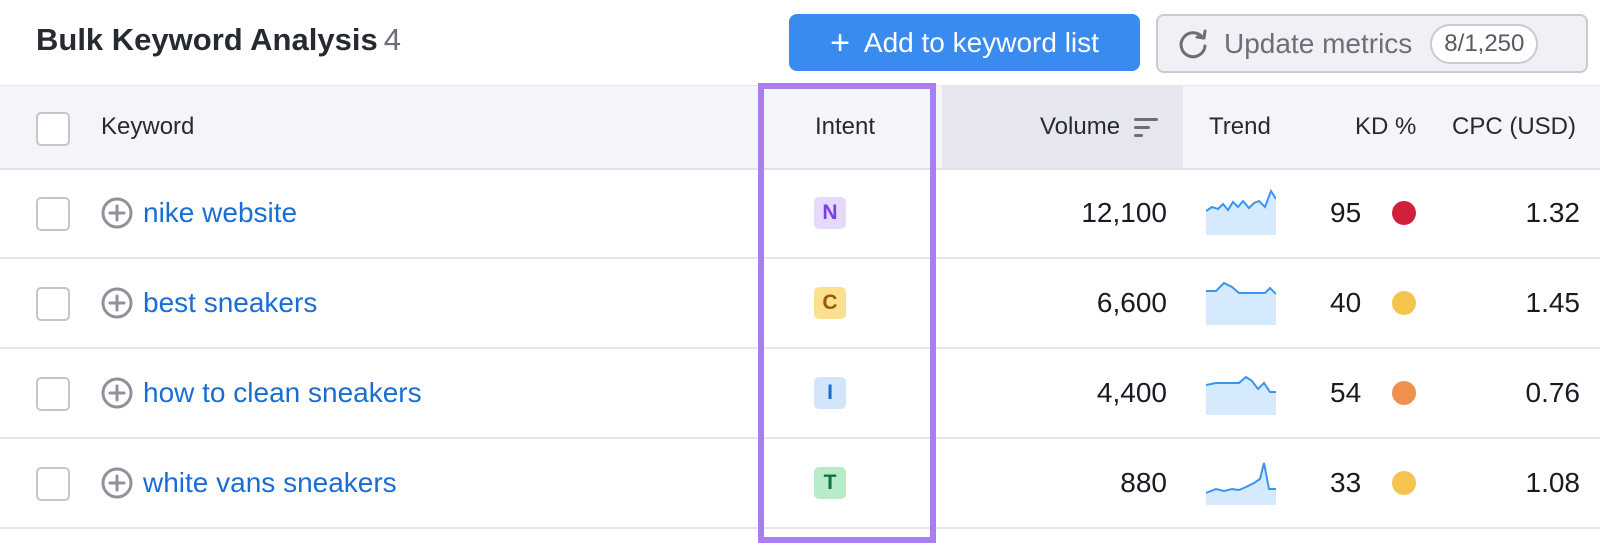 The width and height of the screenshot is (1600, 543). I want to click on column-cpc: CPC (USD), so click(1514, 127).